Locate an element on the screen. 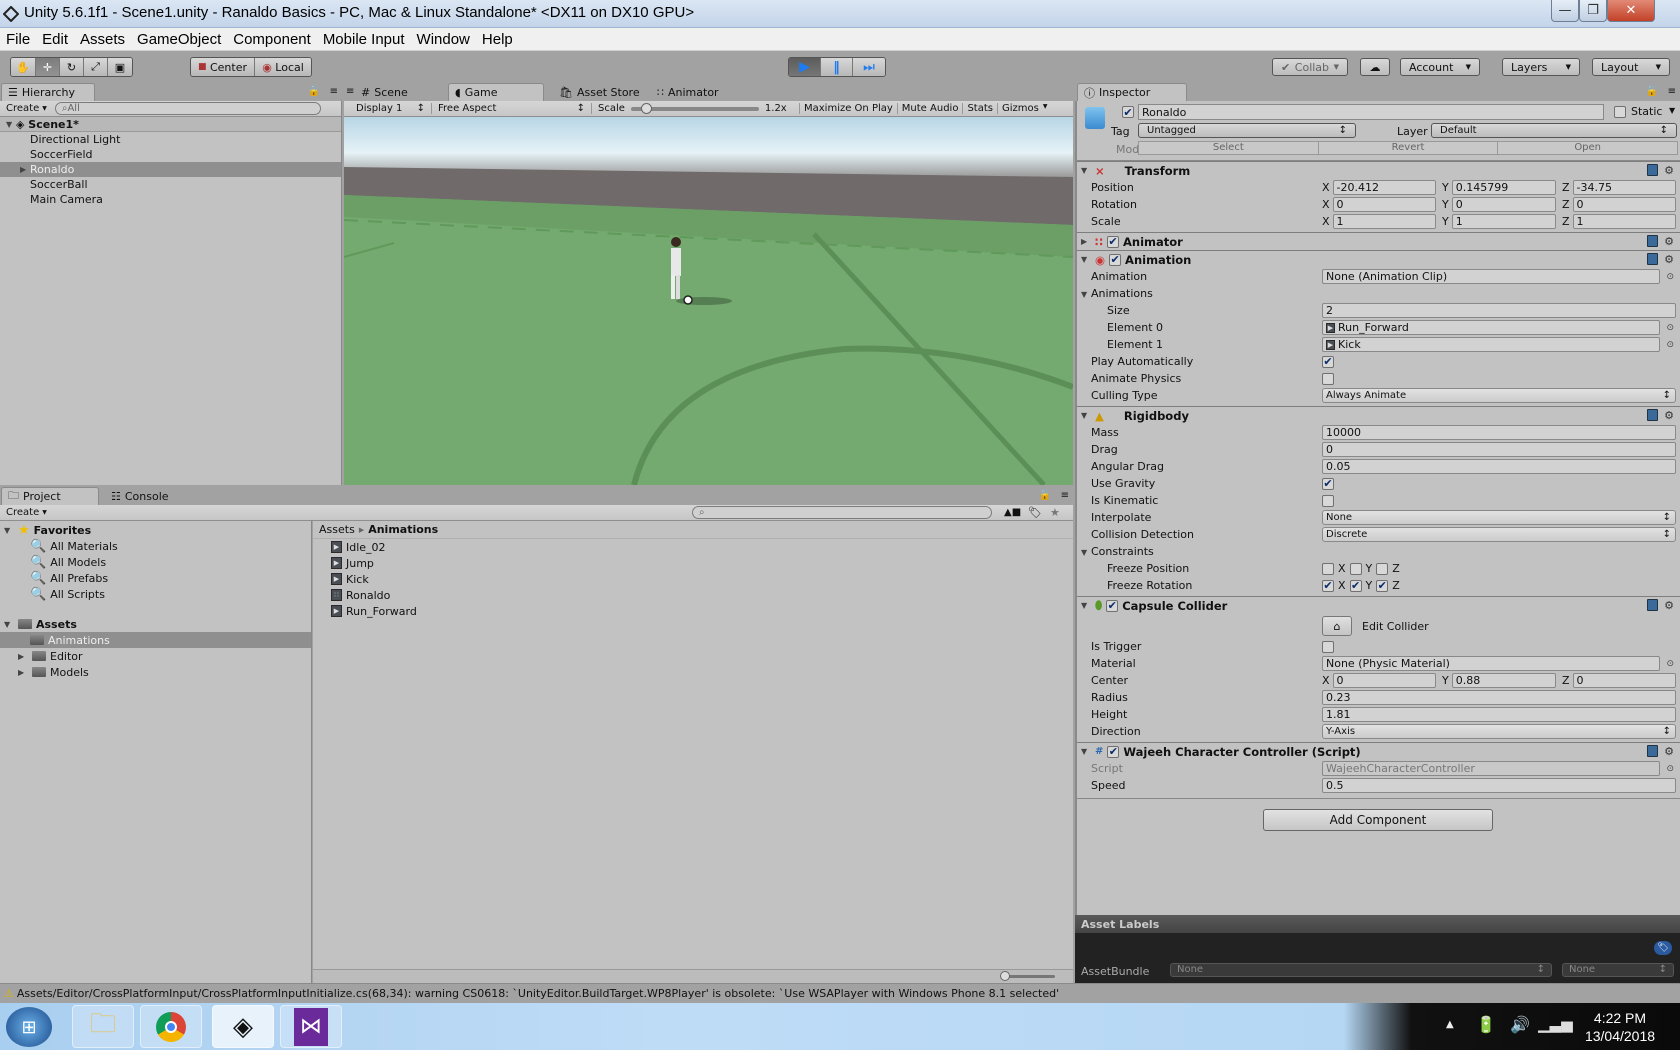  label-tag-icon: 🏷 is located at coordinates (1663, 948).